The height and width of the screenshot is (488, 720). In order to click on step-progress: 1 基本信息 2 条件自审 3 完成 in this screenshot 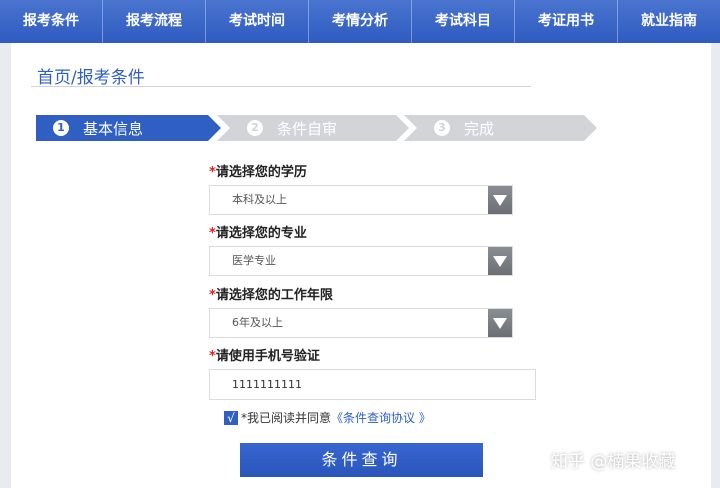, I will do `click(316, 128)`.